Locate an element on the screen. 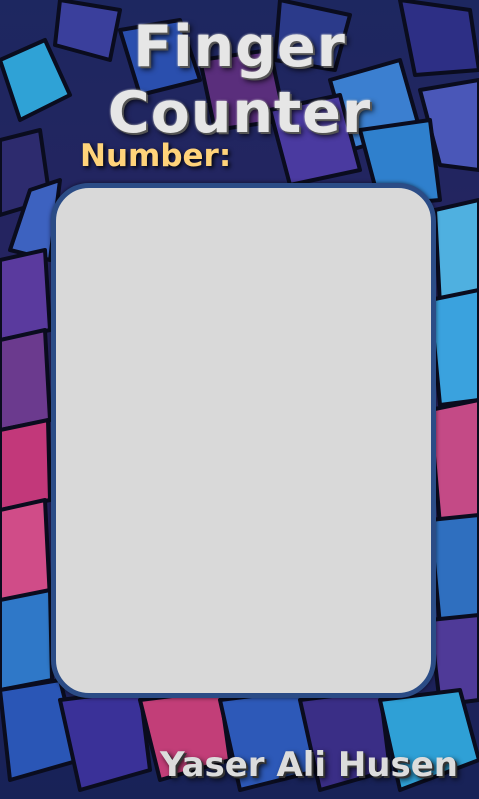 The height and width of the screenshot is (799, 479). author-credit: Yaser Ali Husen is located at coordinates (309, 765).